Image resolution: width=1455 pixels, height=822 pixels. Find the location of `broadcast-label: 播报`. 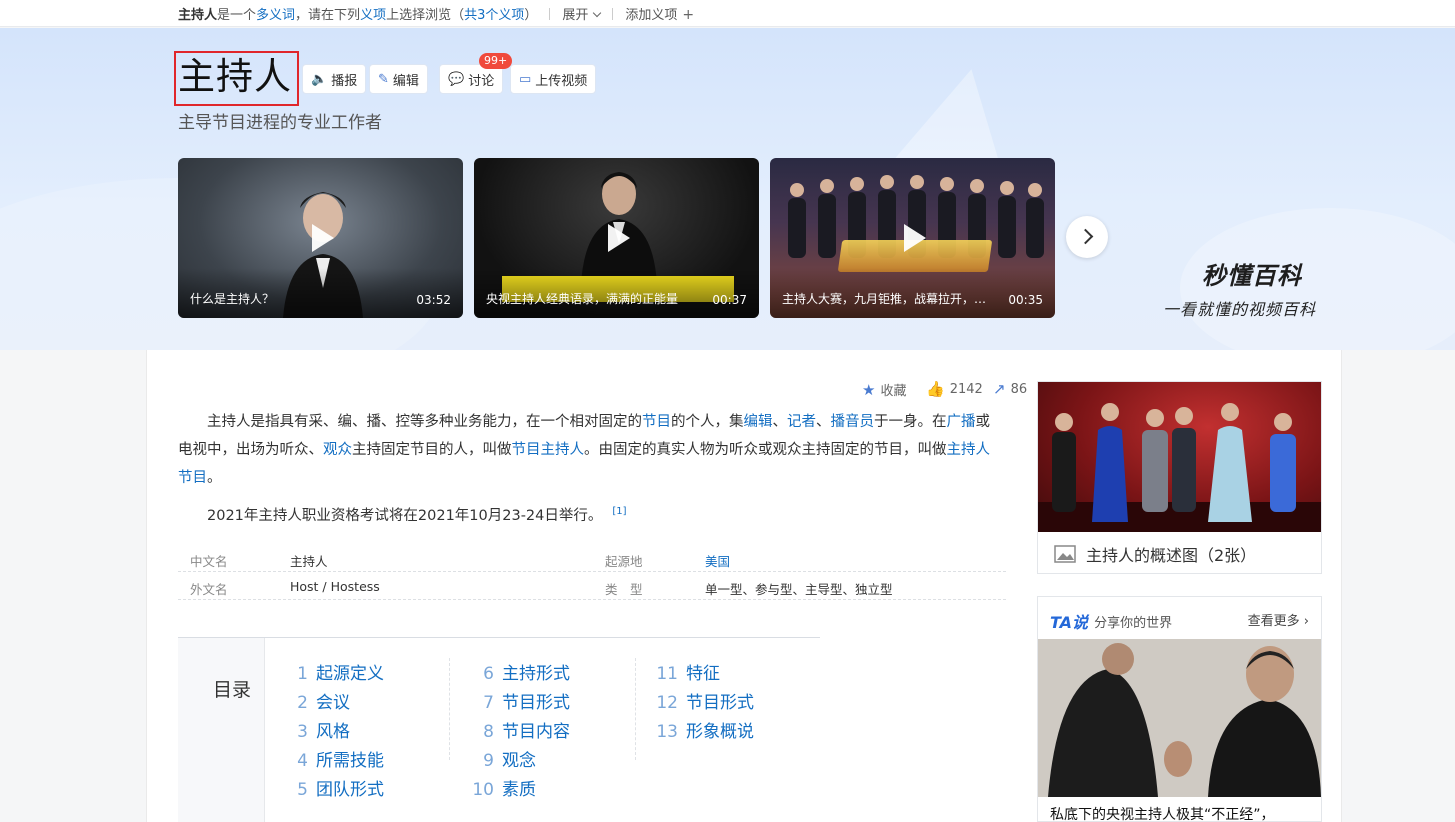

broadcast-label: 播报 is located at coordinates (344, 81).